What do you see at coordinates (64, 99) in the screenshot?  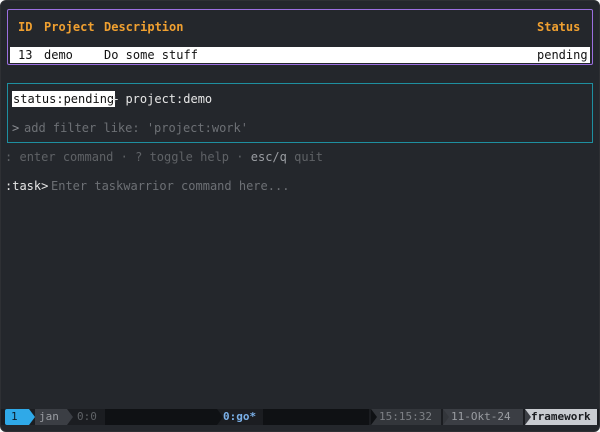 I see `active-filter-token: status:pending` at bounding box center [64, 99].